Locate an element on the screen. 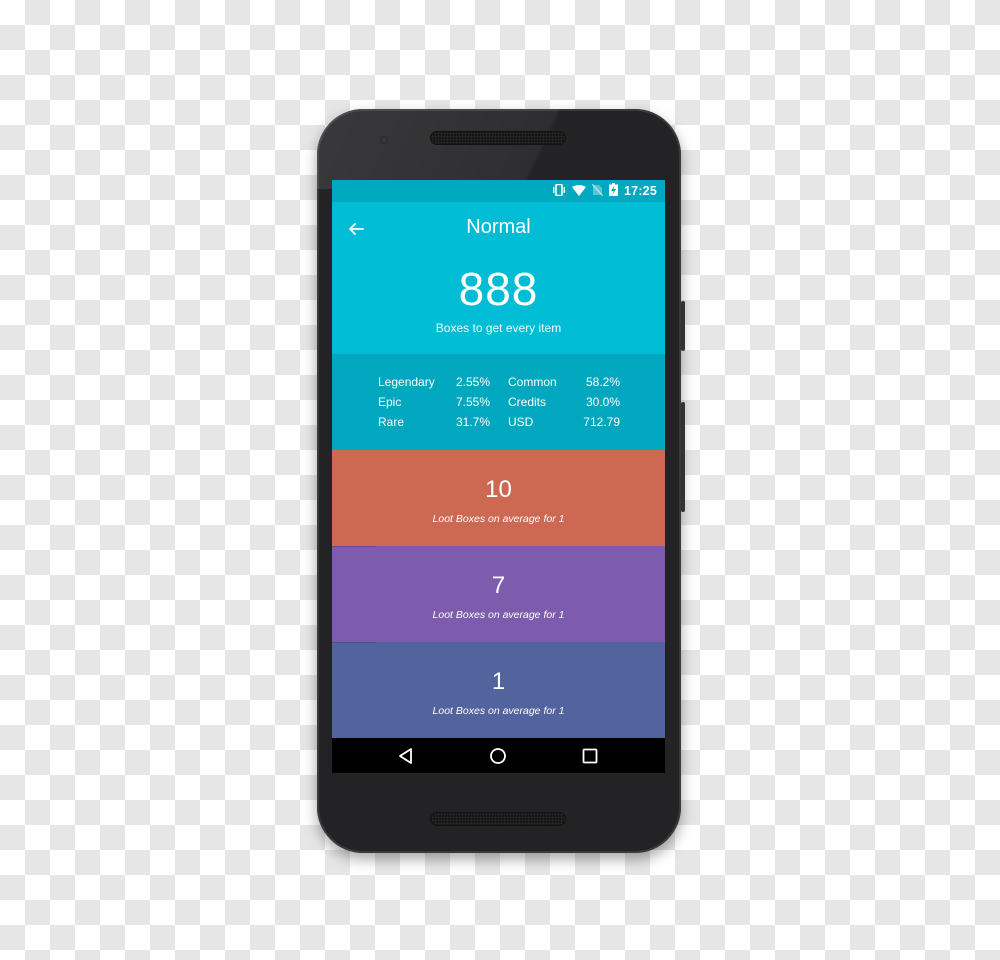  stat-value: 7.55% is located at coordinates (472, 402).